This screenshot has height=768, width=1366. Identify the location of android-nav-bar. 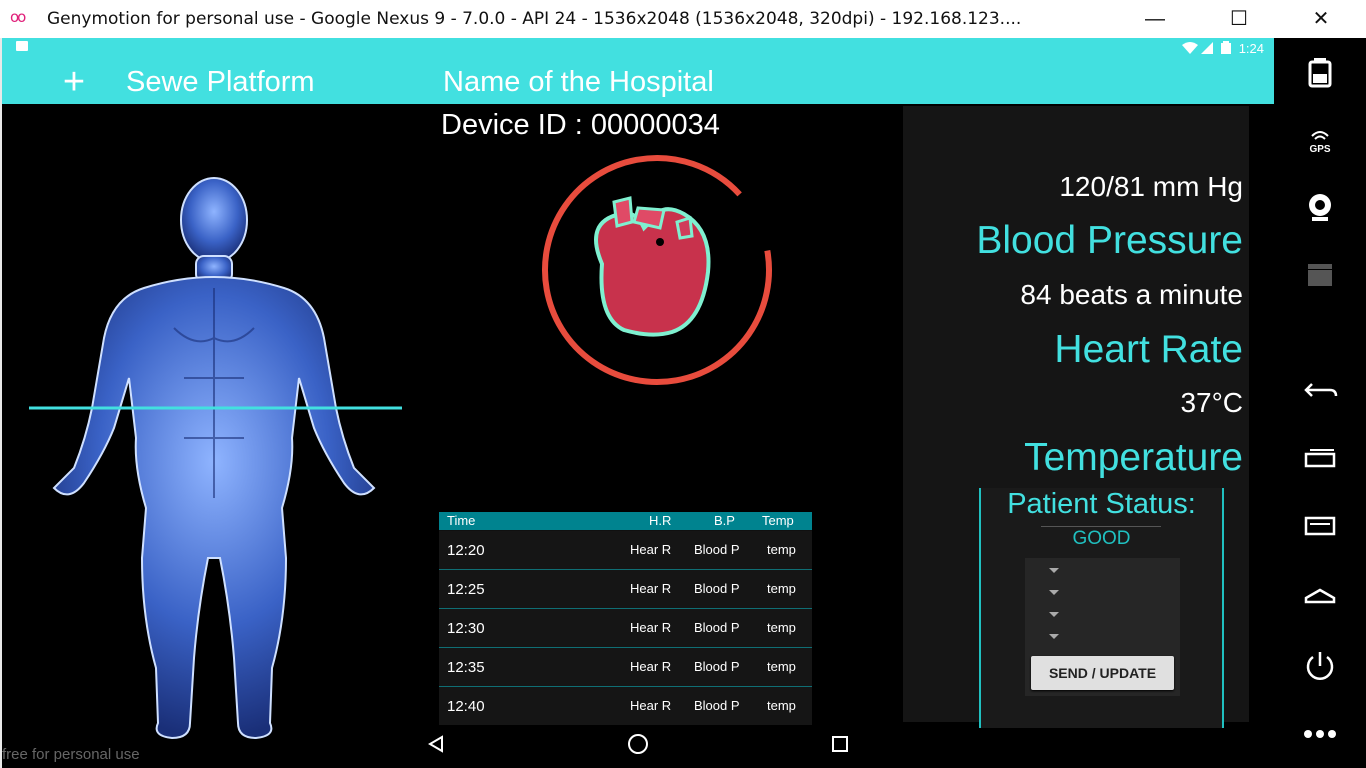
(638, 744).